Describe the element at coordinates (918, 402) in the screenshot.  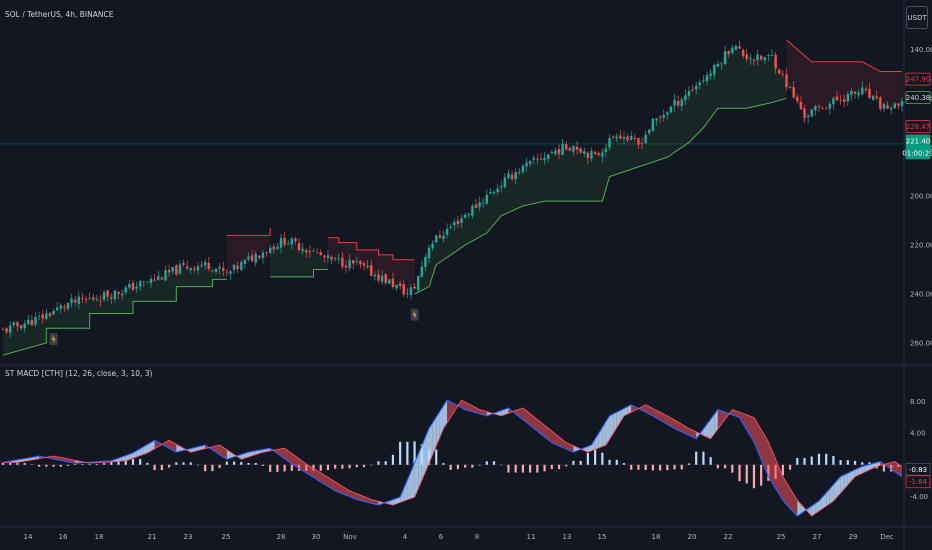
I see `macd-tick-label: 8.00` at that location.